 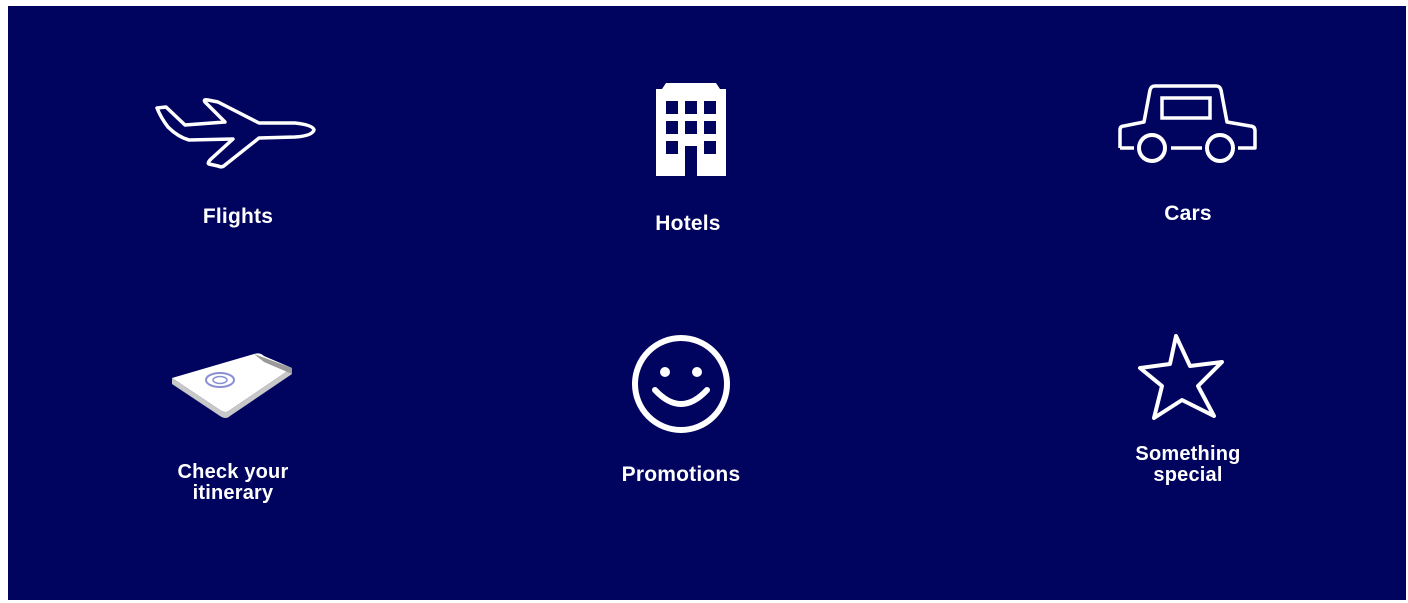 I want to click on hotel-building-icon, so click(x=691, y=129).